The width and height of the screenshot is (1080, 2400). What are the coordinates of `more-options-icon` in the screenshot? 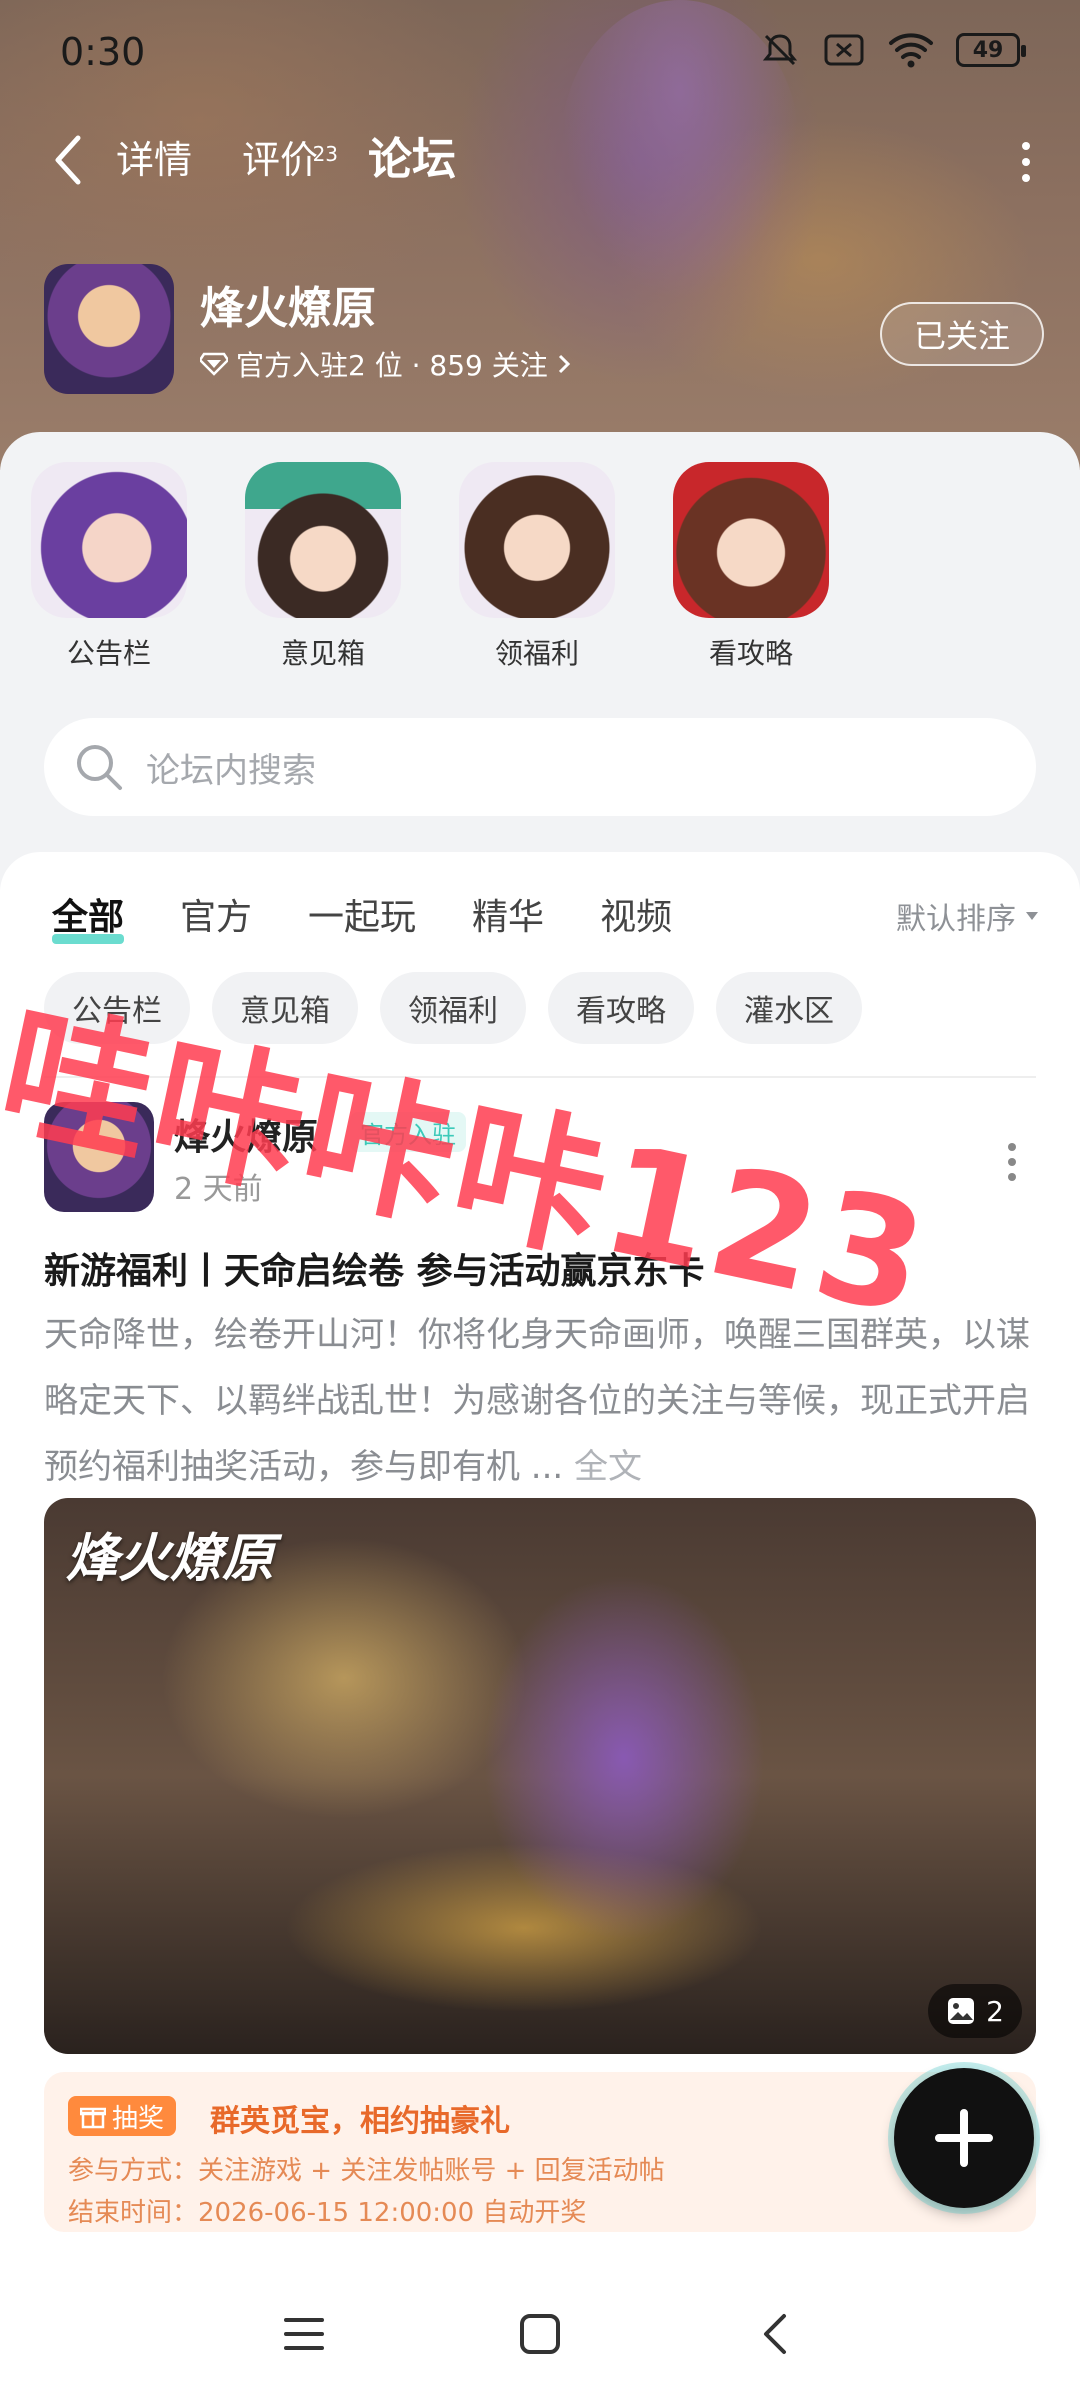 It's located at (1026, 162).